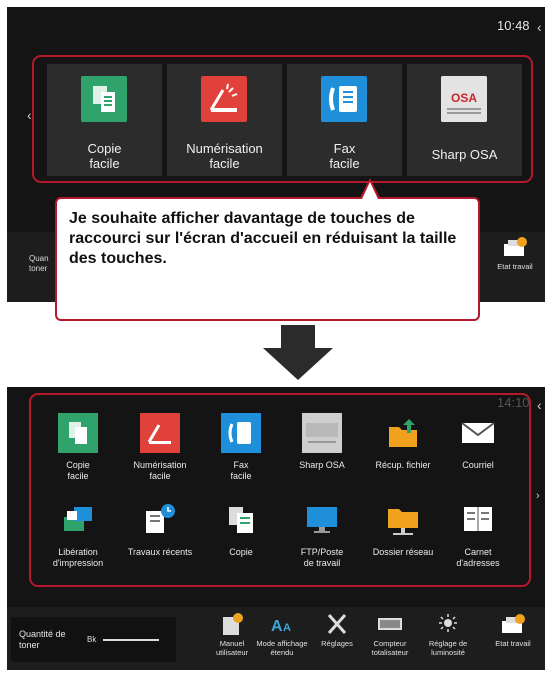  I want to click on text-size-icon: A A, so click(281, 626).